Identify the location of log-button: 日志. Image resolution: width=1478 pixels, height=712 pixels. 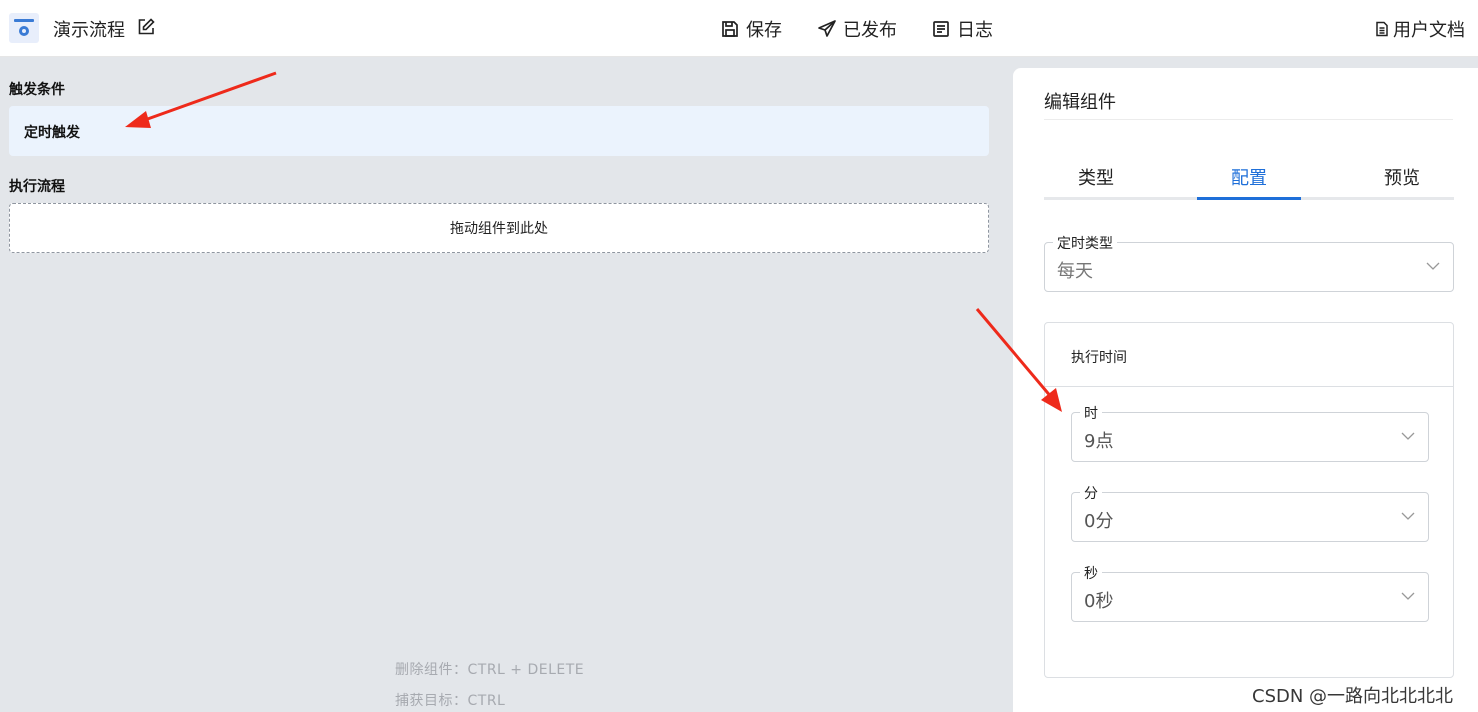
(962, 29).